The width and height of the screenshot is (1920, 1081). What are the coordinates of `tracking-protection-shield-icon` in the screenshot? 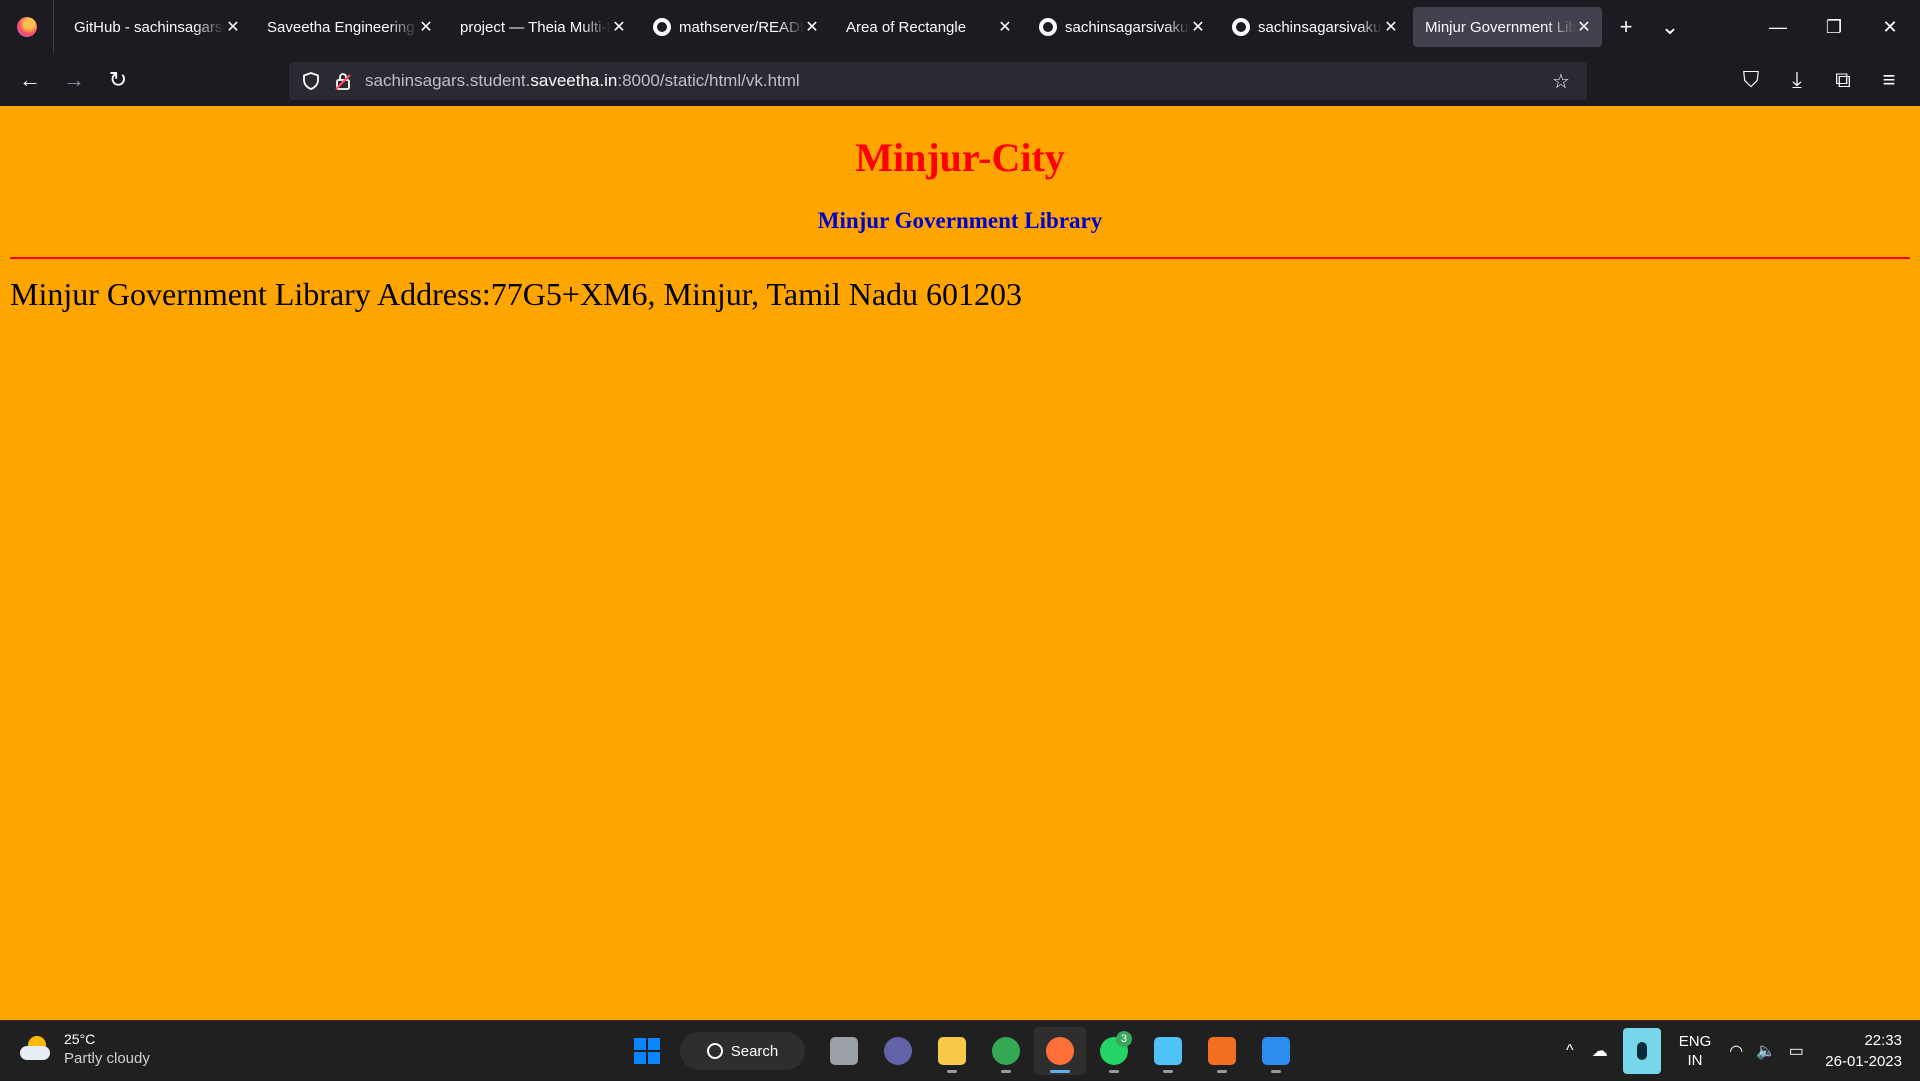 It's located at (311, 81).